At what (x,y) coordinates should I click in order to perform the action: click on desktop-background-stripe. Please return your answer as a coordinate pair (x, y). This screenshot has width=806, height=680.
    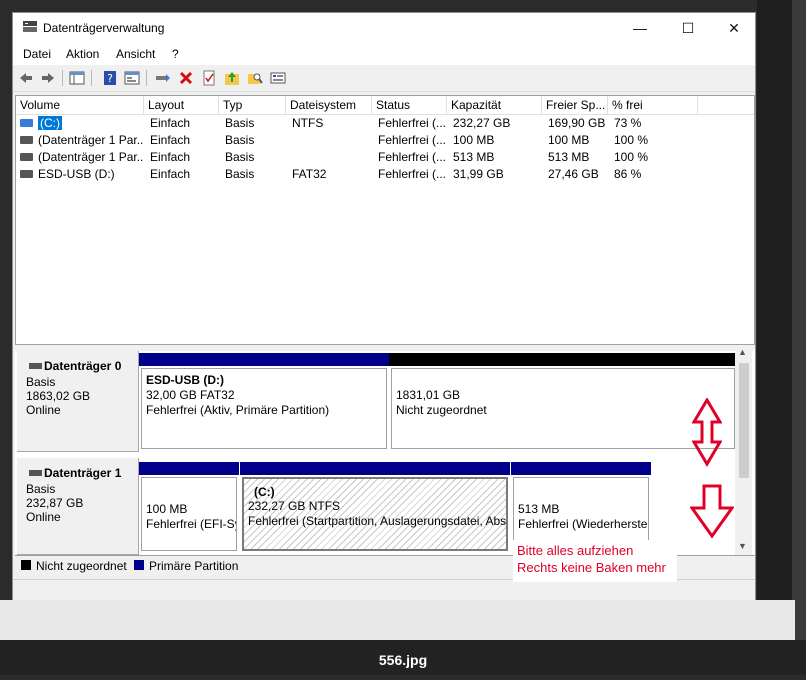
    Looking at the image, I should click on (799, 320).